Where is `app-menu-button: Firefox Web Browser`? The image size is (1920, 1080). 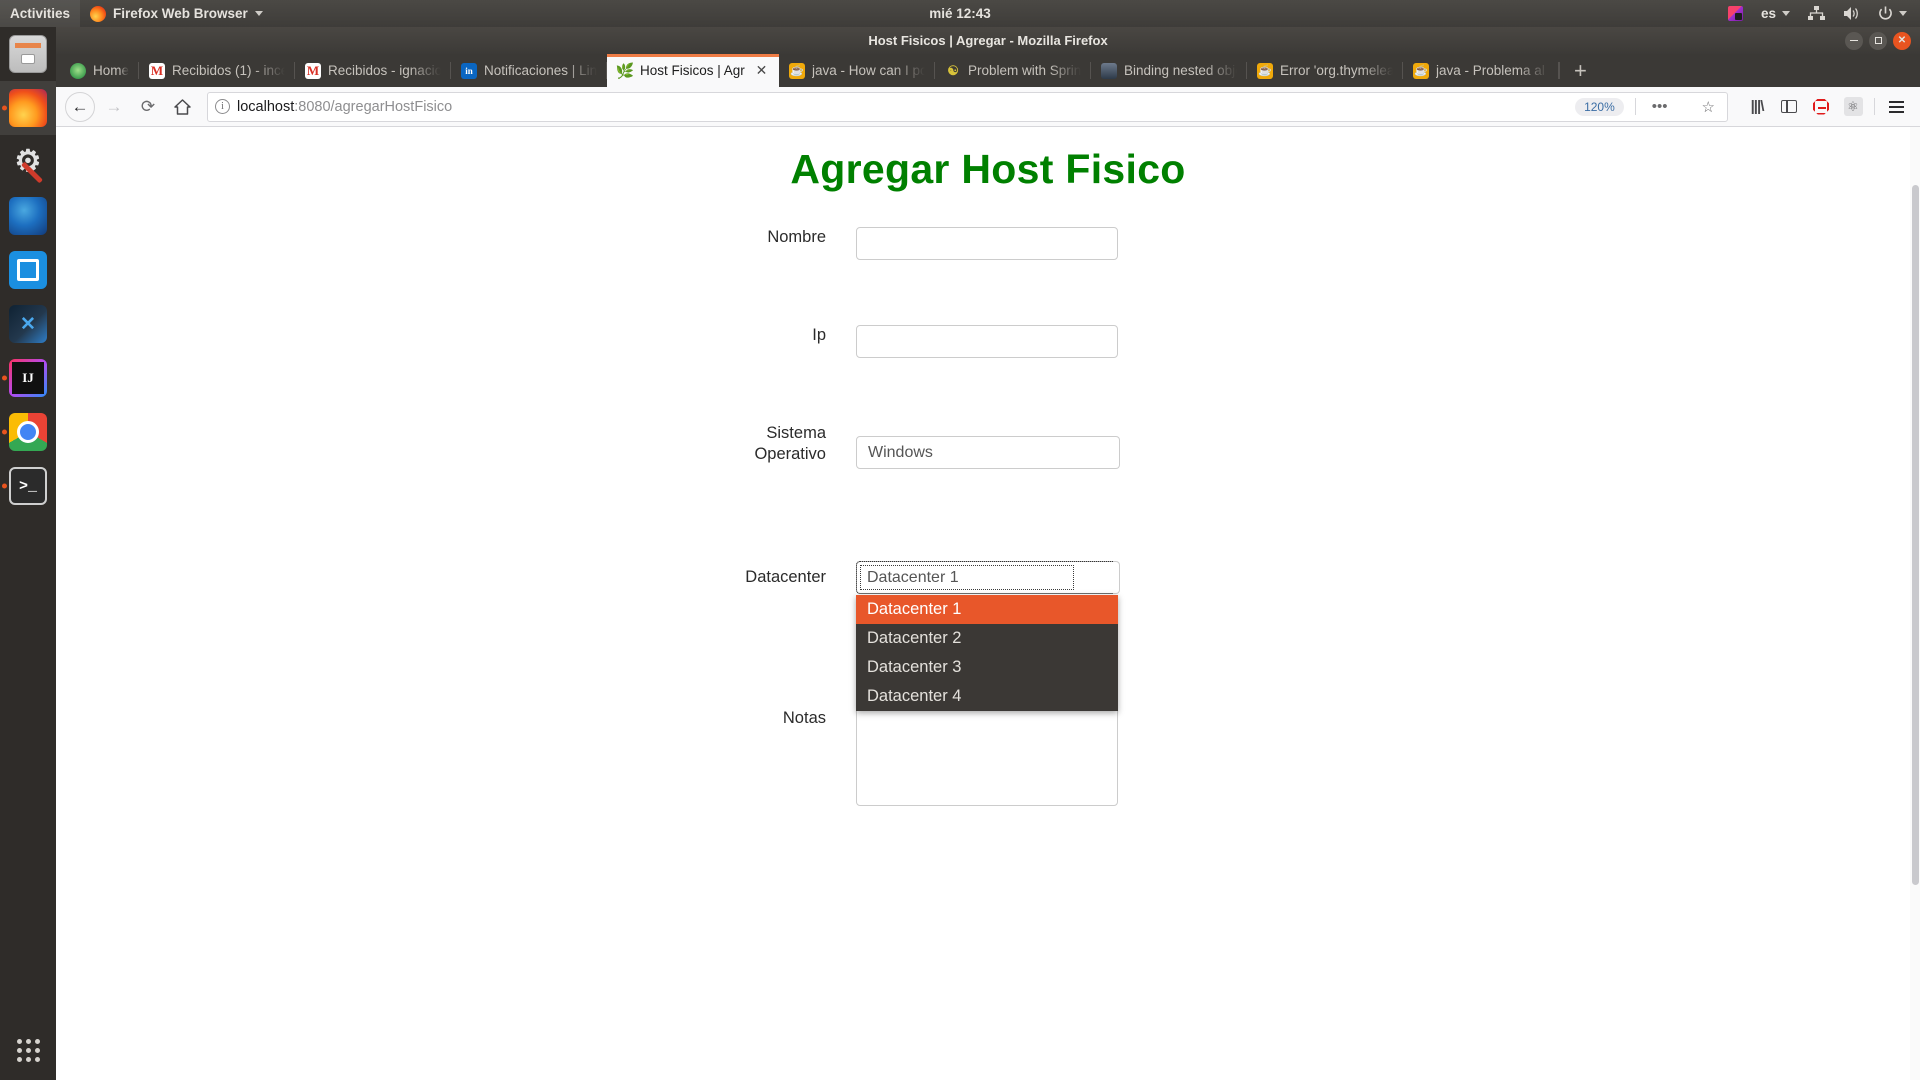
app-menu-button: Firefox Web Browser is located at coordinates (176, 13).